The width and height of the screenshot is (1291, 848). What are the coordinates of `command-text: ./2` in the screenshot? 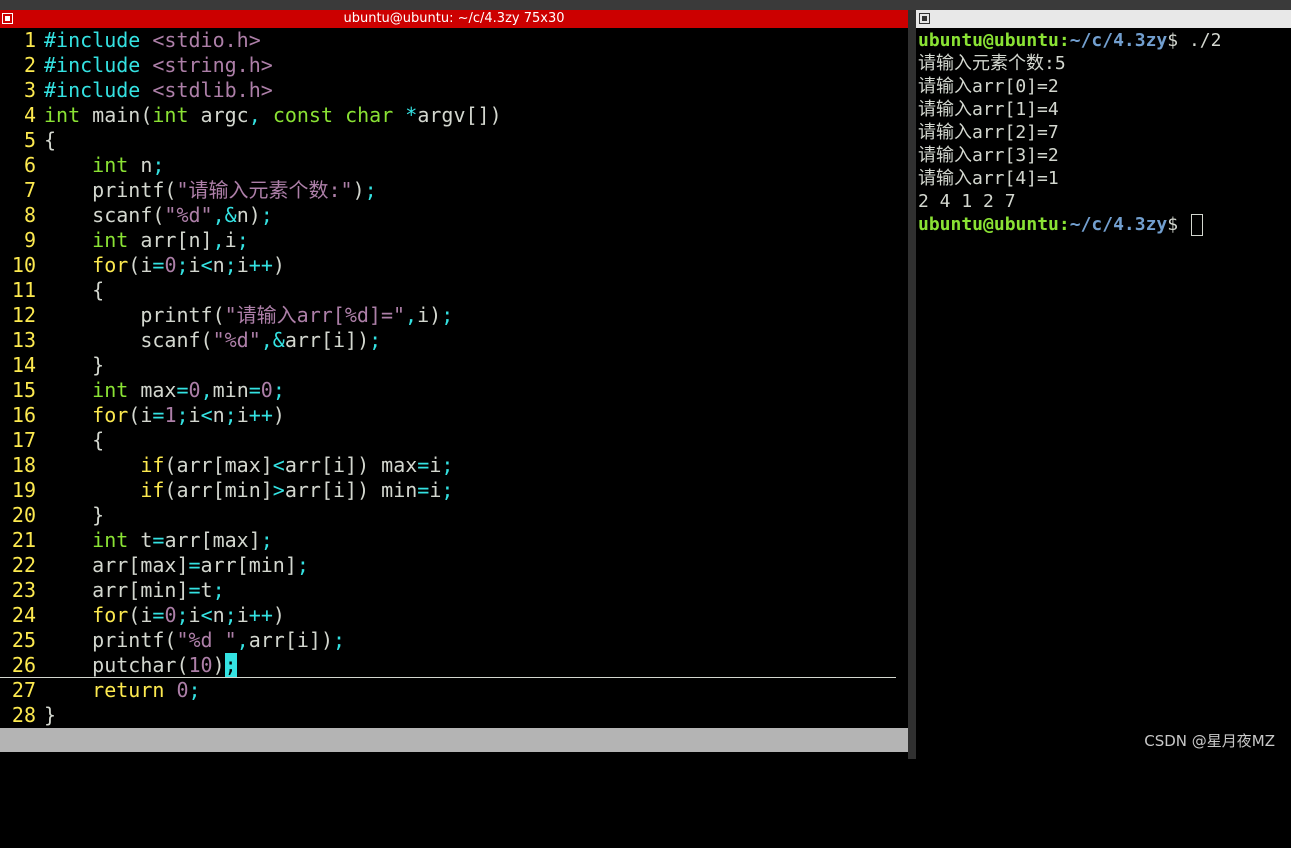 It's located at (1200, 40).